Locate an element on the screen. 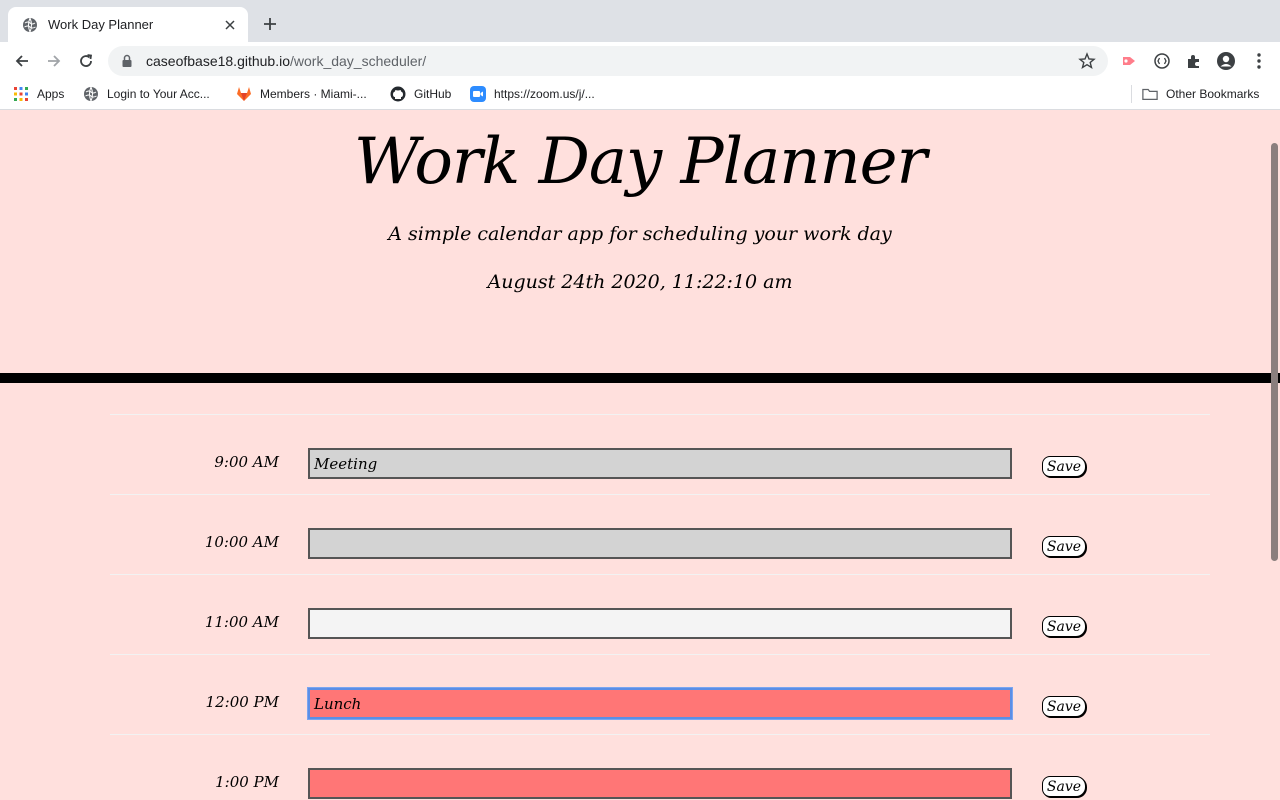 This screenshot has height=800, width=1280. bookmark-github: GitHub is located at coordinates (420, 94).